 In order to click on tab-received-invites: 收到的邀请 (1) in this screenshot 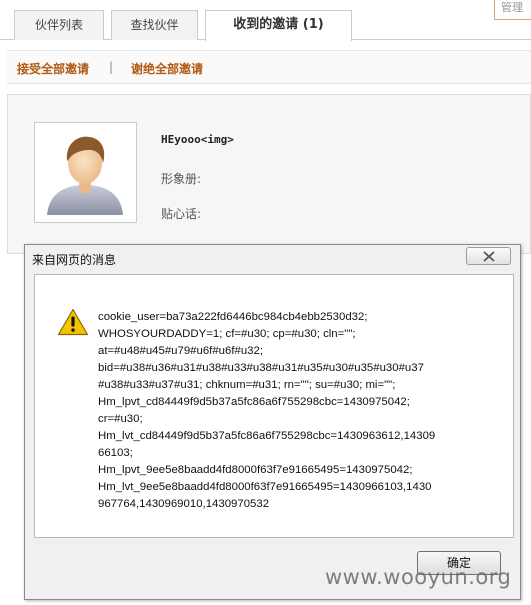, I will do `click(278, 25)`.